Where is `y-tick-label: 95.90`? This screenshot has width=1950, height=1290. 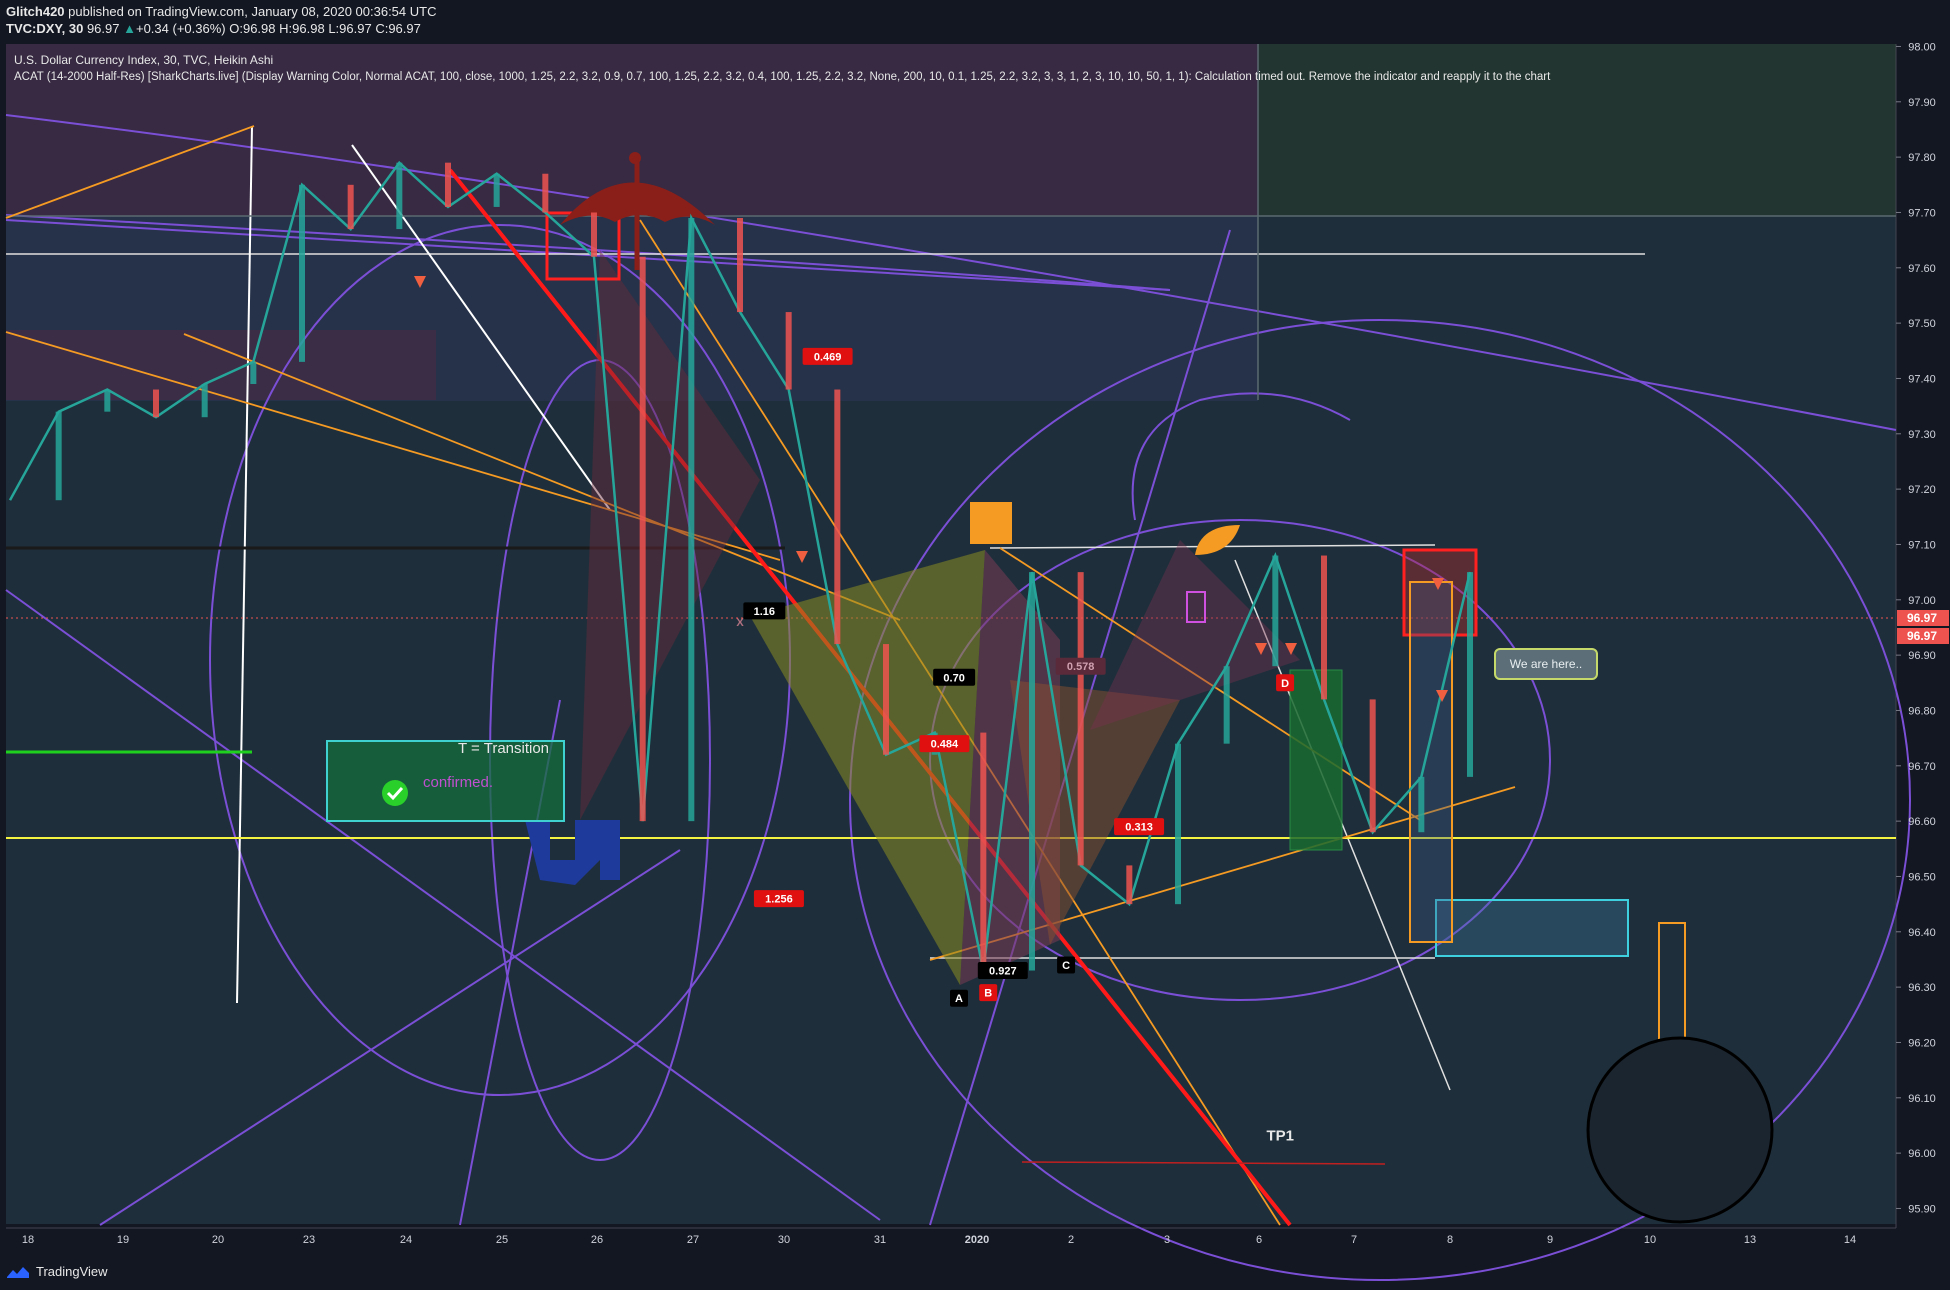
y-tick-label: 95.90 is located at coordinates (1922, 1209).